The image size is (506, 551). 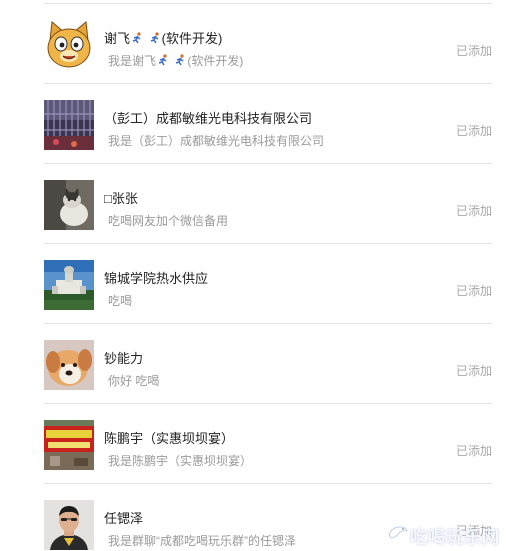 I want to click on list-item: 钞能力 你好 吃喝 已添加, so click(x=253, y=364).